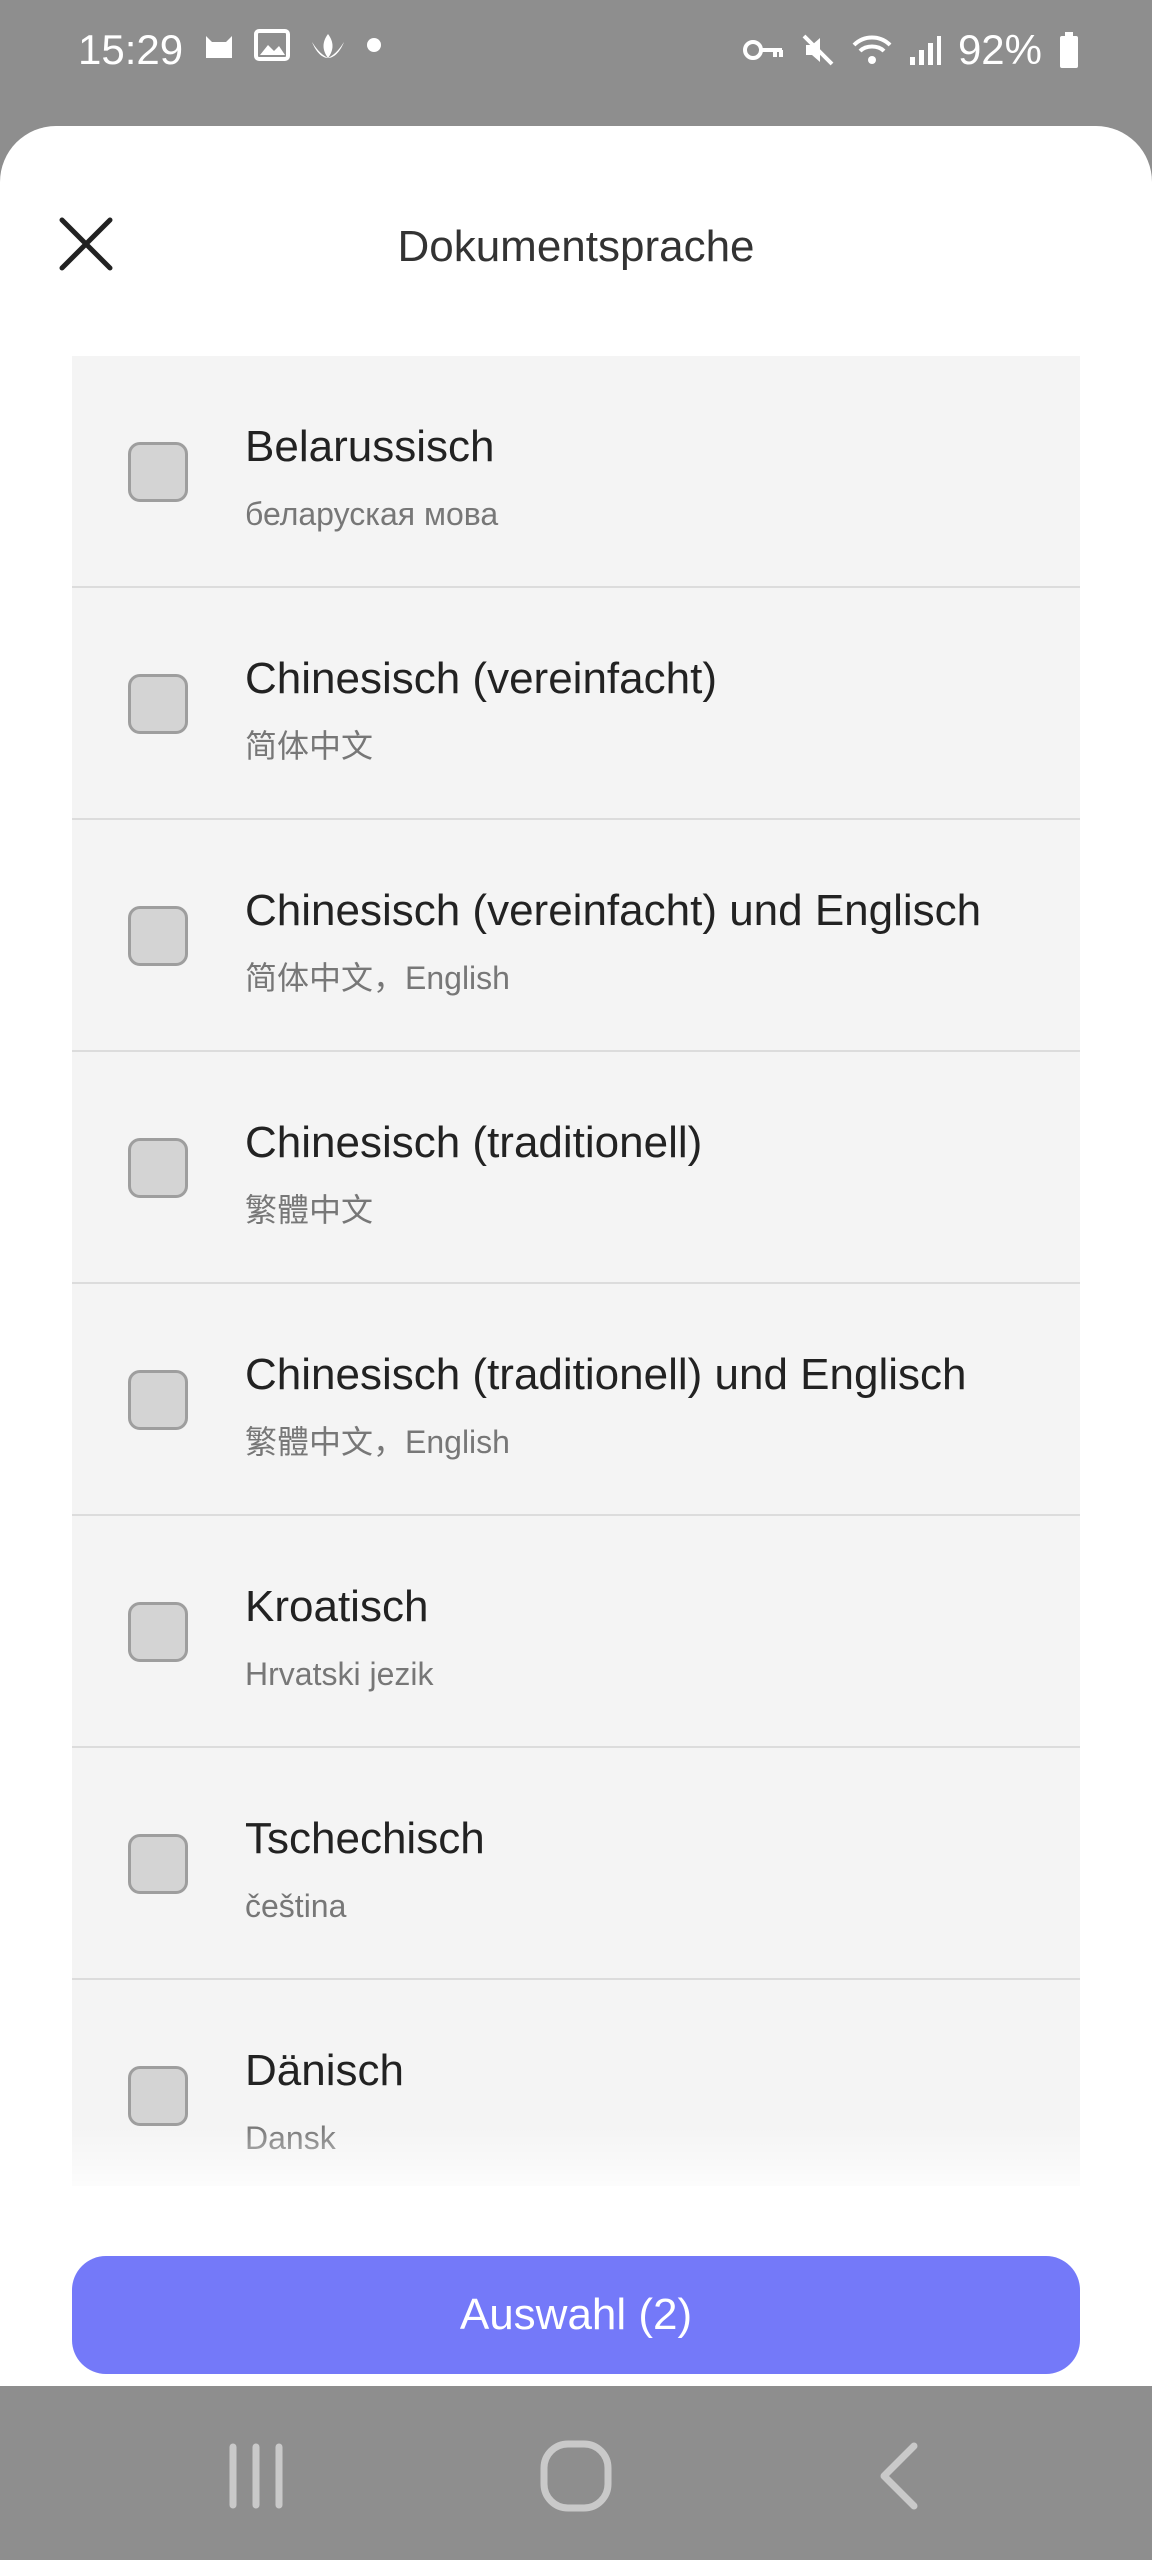 The height and width of the screenshot is (2560, 1152). What do you see at coordinates (576, 1864) in the screenshot?
I see `language-item-tschechisch: Tschechisch čeština` at bounding box center [576, 1864].